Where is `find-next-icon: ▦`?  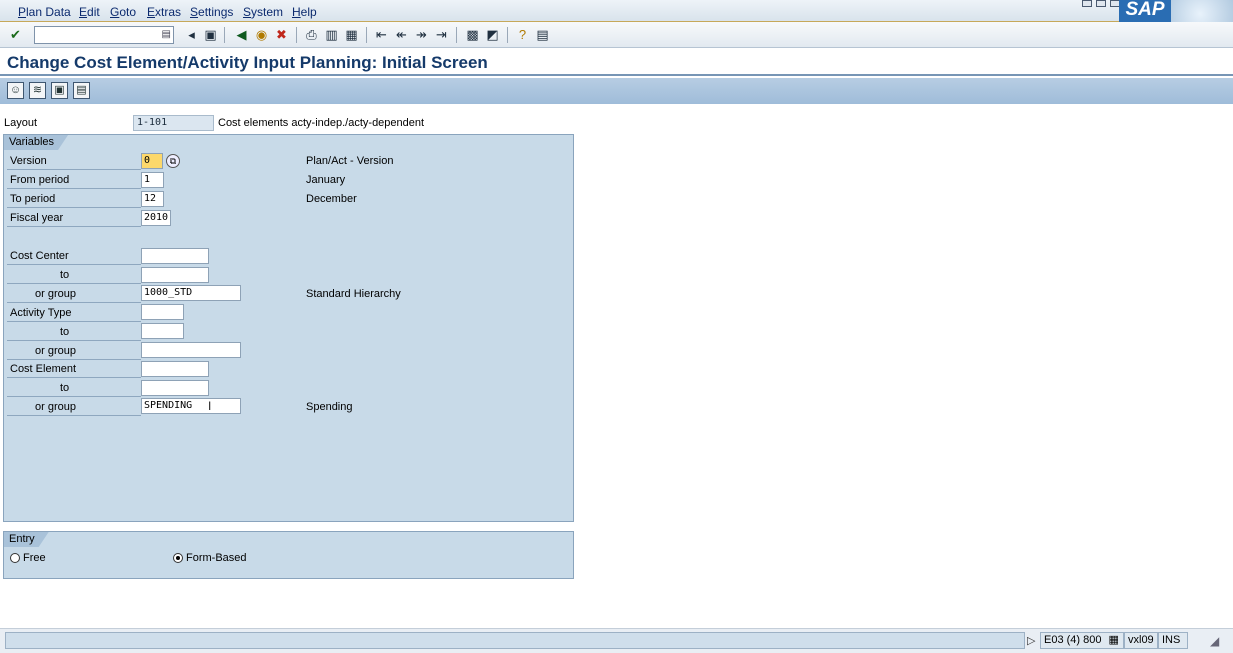 find-next-icon: ▦ is located at coordinates (351, 34).